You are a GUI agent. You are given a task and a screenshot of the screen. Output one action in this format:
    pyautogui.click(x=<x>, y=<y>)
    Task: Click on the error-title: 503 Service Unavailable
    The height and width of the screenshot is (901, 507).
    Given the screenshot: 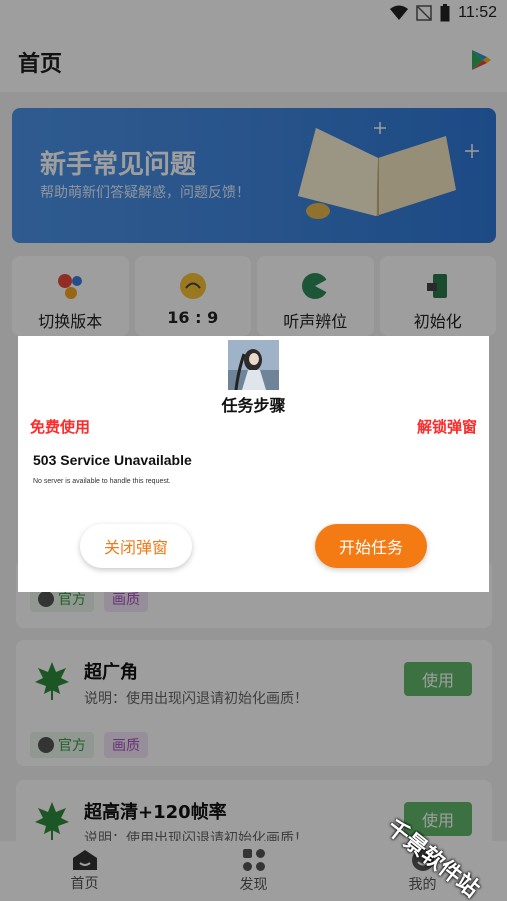 What is the action you would take?
    pyautogui.click(x=112, y=460)
    